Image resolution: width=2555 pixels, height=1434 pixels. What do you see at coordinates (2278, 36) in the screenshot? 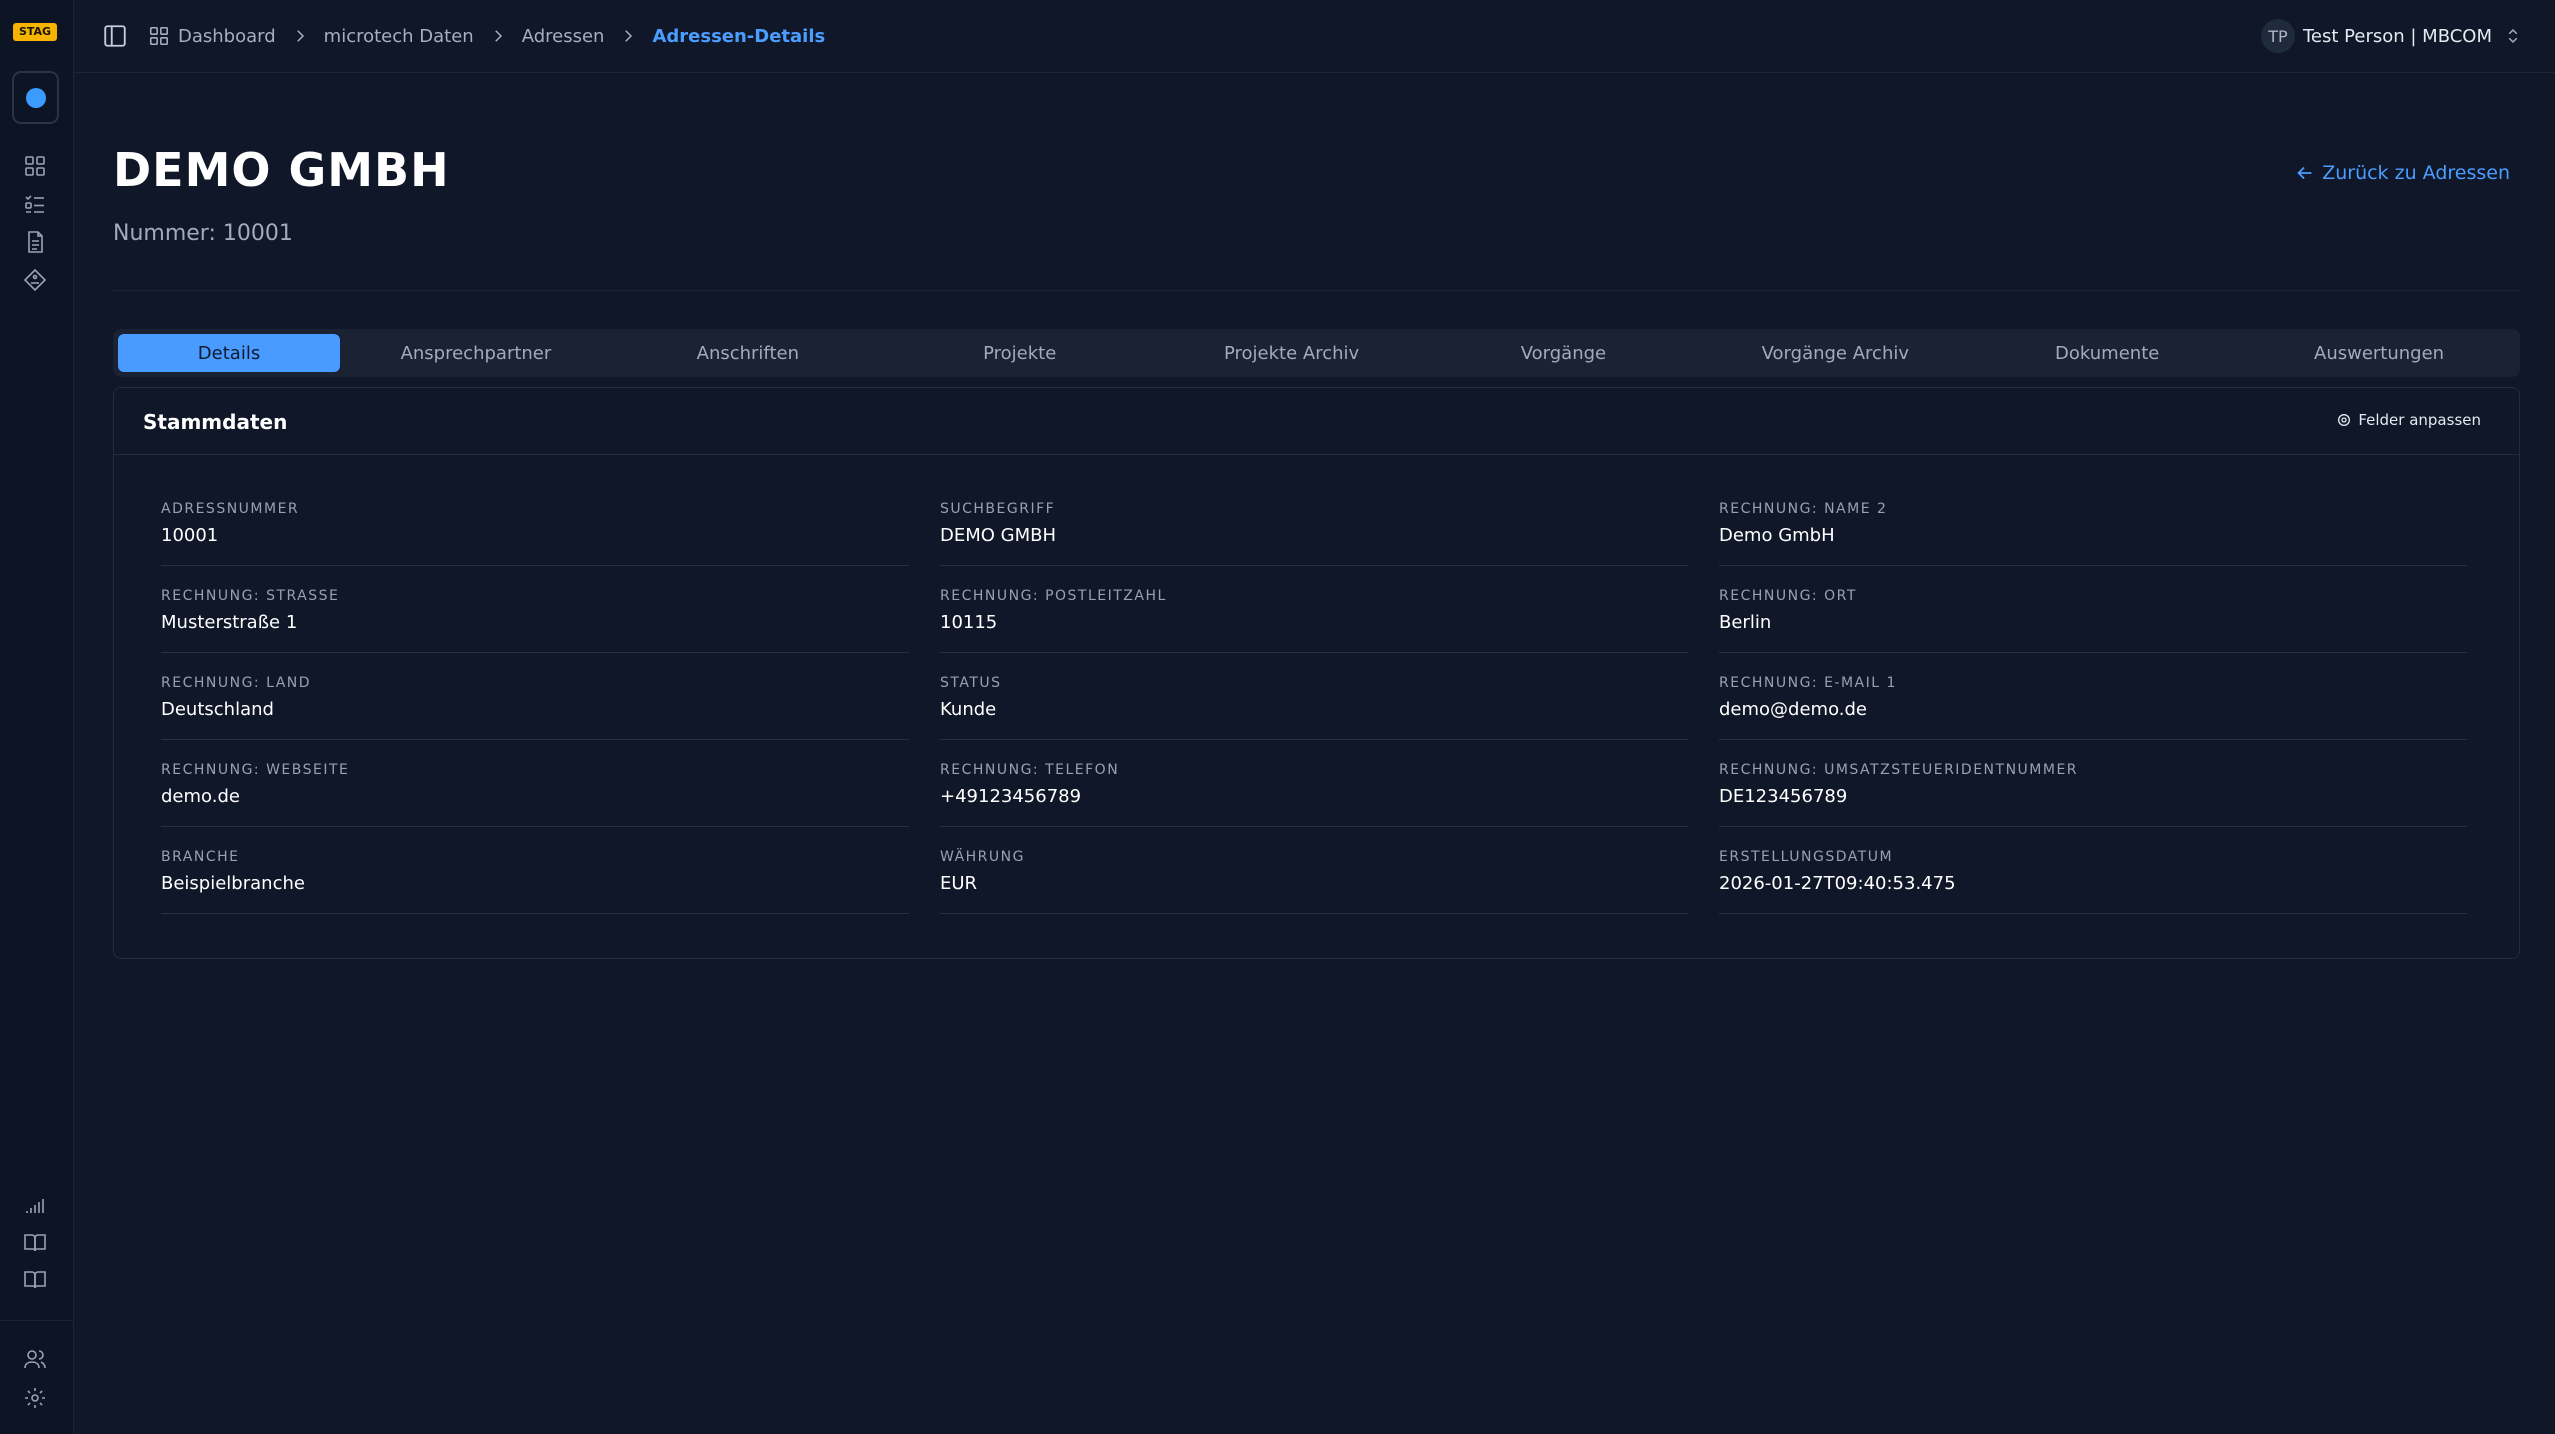
I see `avatar: TP` at bounding box center [2278, 36].